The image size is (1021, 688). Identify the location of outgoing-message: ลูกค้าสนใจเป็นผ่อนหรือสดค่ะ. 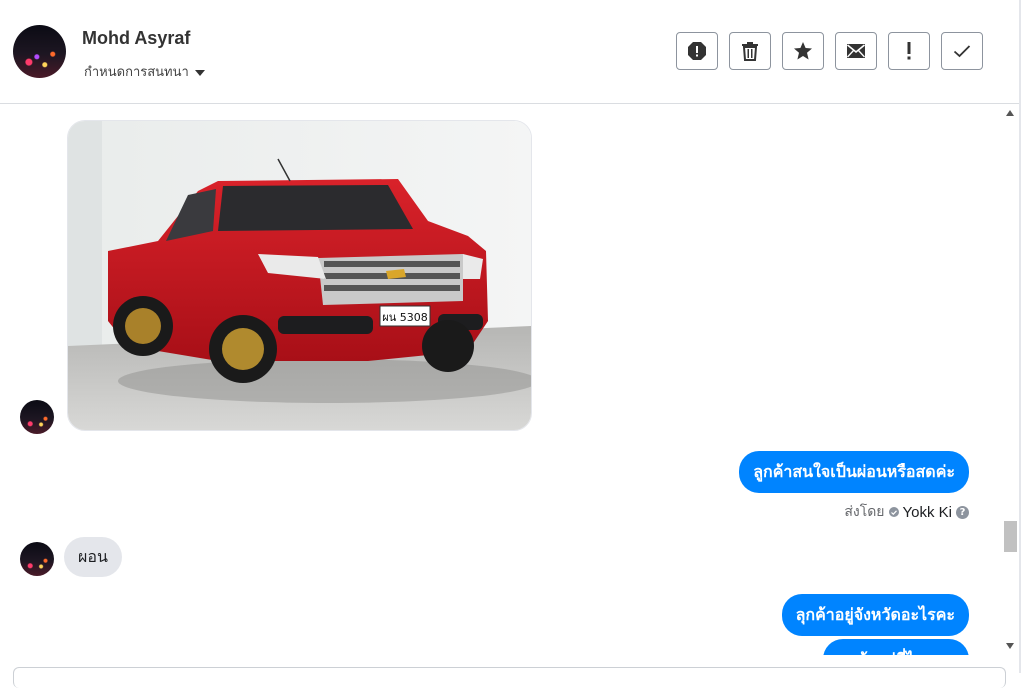
(854, 472).